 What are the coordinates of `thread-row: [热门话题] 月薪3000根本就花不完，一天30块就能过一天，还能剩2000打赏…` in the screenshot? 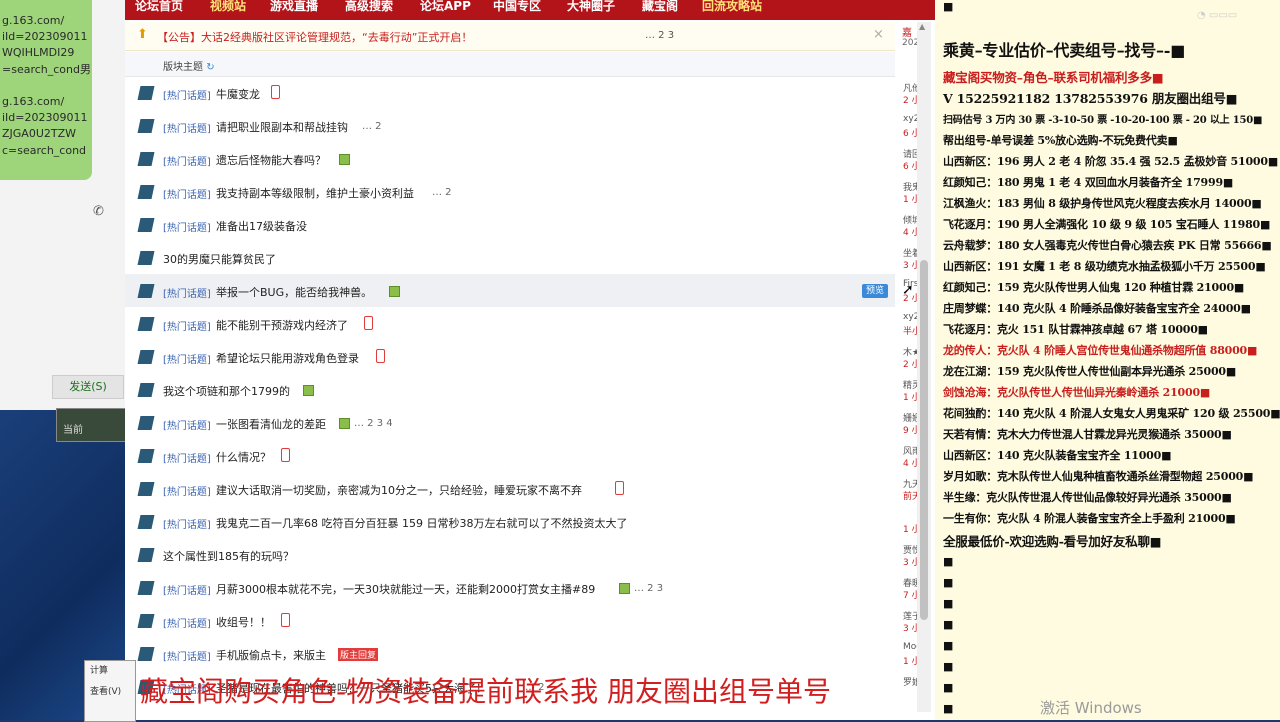 It's located at (523, 587).